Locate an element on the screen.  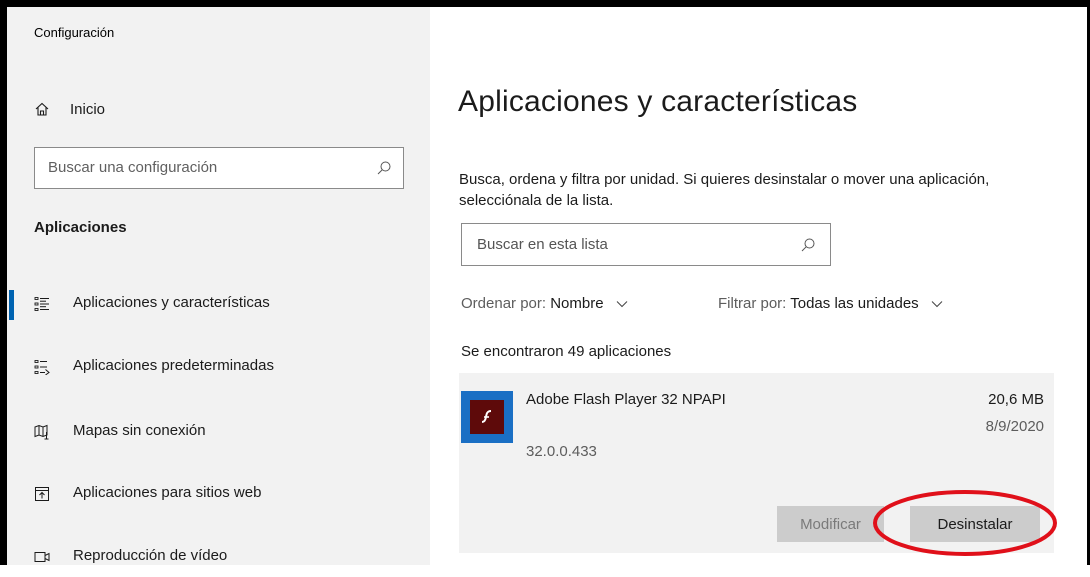
app-count: Se encontraron 49 aplicaciones is located at coordinates (566, 351).